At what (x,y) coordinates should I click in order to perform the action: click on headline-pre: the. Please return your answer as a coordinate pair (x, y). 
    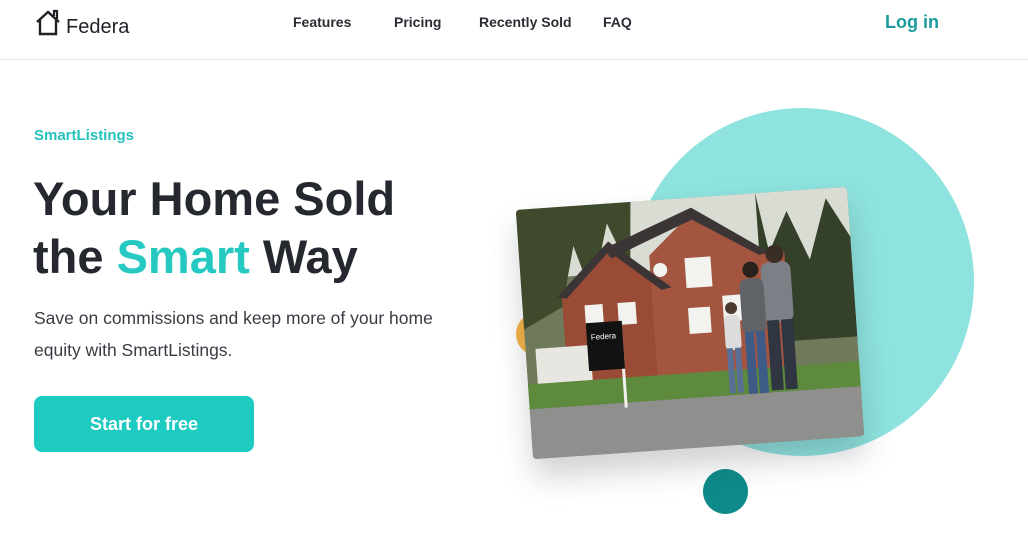
    Looking at the image, I should click on (75, 256).